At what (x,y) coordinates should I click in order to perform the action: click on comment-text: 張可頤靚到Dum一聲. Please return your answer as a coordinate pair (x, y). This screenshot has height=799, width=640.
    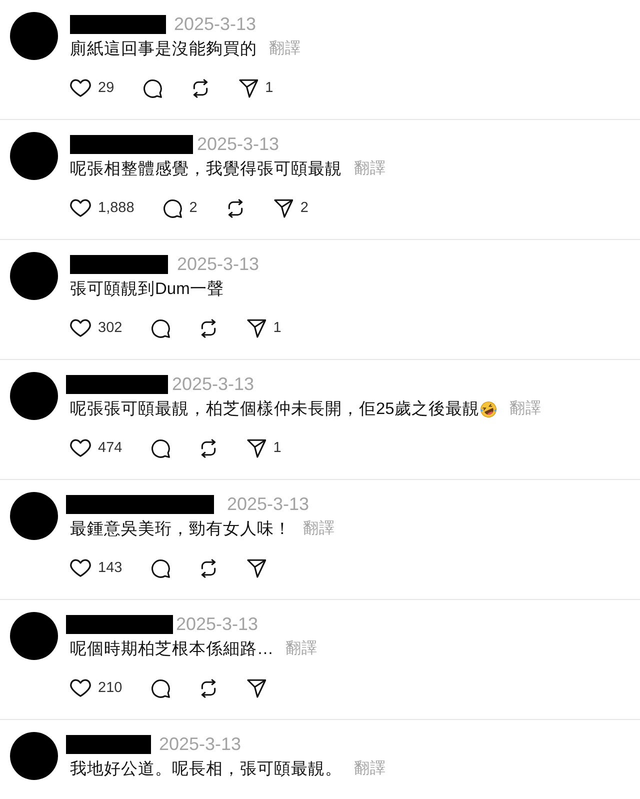
    Looking at the image, I should click on (147, 289).